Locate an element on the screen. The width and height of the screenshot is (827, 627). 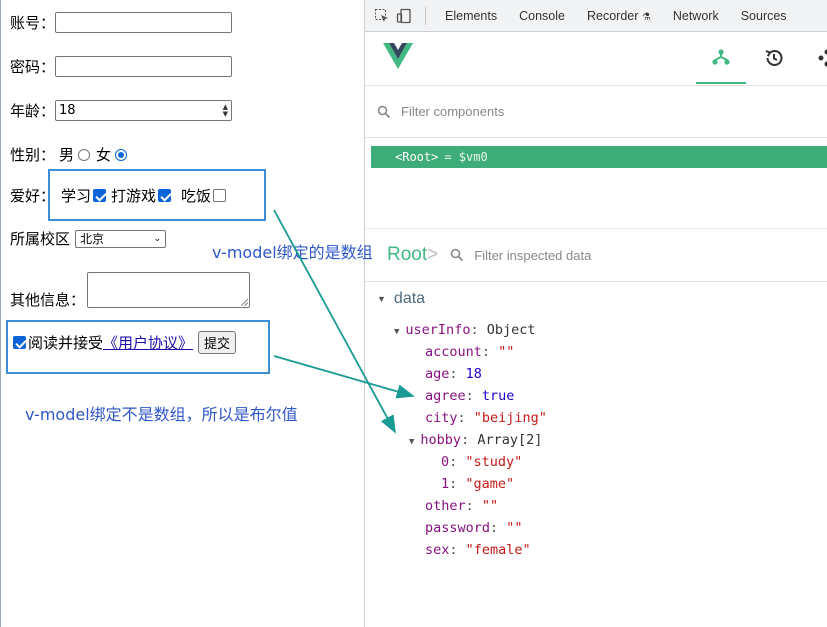
state-value: "game" is located at coordinates (490, 484).